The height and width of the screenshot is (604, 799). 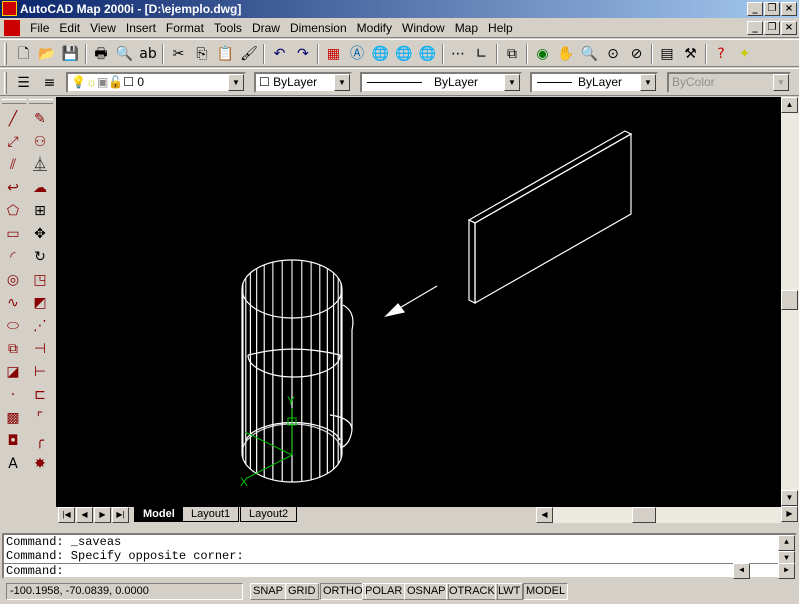 What do you see at coordinates (13, 418) in the screenshot?
I see `hatch-icon: ▩` at bounding box center [13, 418].